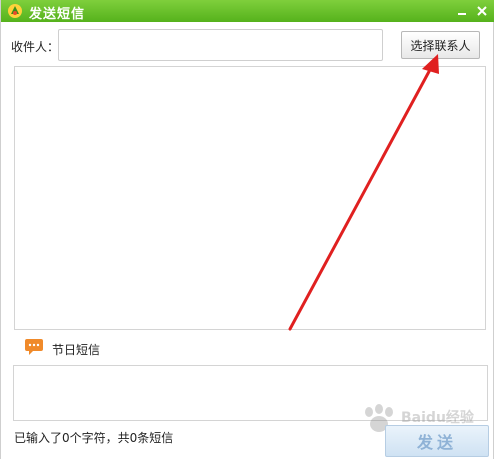 Image resolution: width=494 pixels, height=459 pixels. Describe the element at coordinates (57, 14) in the screenshot. I see `window-title: 发送短信` at that location.